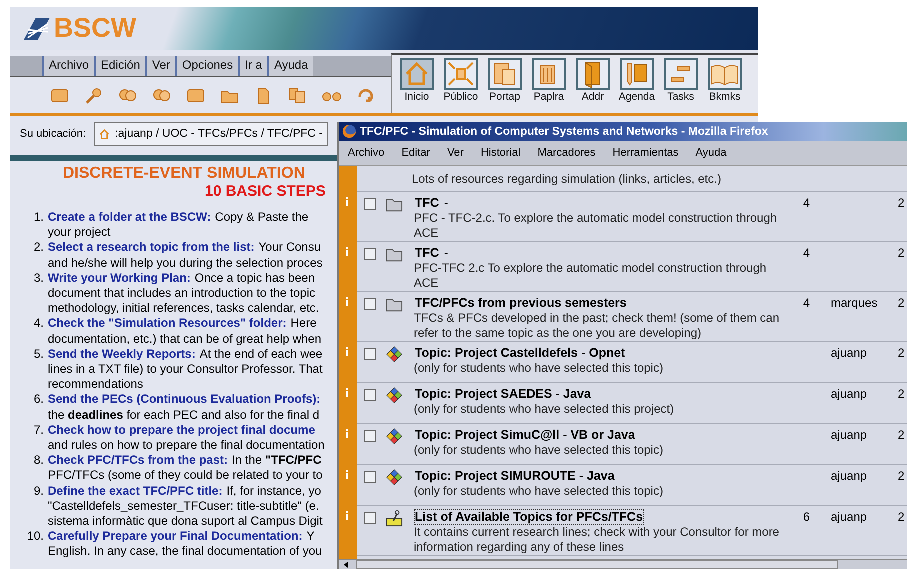 The image size is (907, 569). Describe the element at coordinates (277, 460) in the screenshot. I see `step-text: In the "TFC/PFC` at that location.